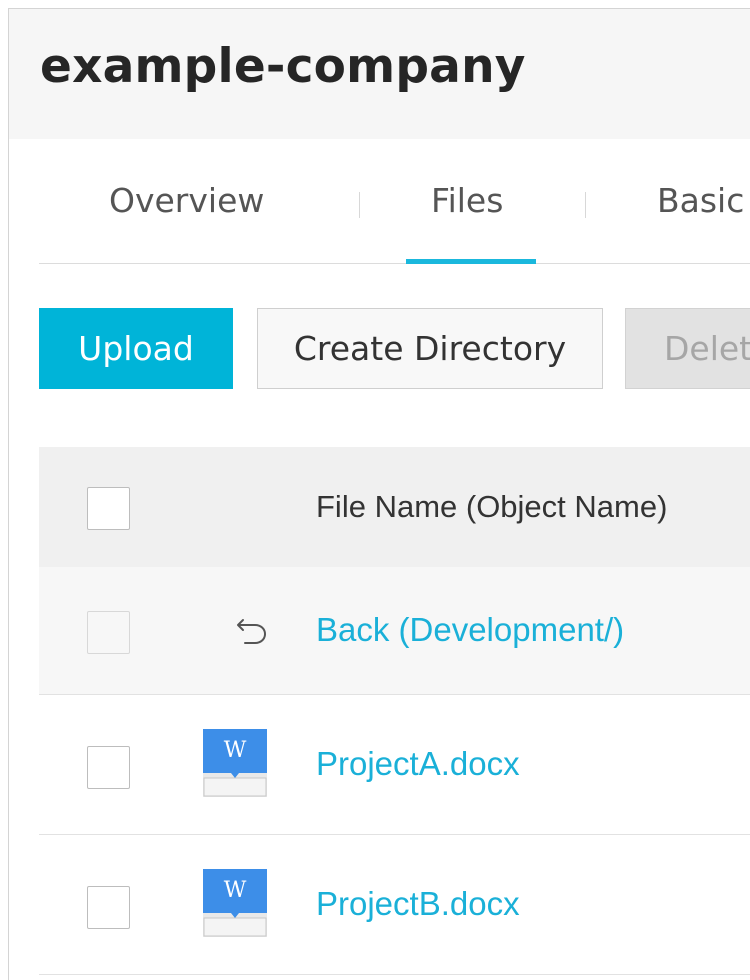  What do you see at coordinates (492, 506) in the screenshot?
I see `column-header-file-name: File Name (Object Name)` at bounding box center [492, 506].